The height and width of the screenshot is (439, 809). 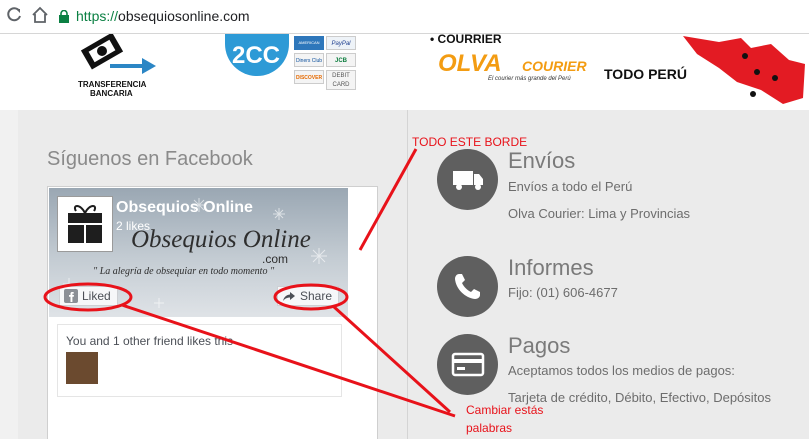 What do you see at coordinates (82, 368) in the screenshot?
I see `friend-avatar` at bounding box center [82, 368].